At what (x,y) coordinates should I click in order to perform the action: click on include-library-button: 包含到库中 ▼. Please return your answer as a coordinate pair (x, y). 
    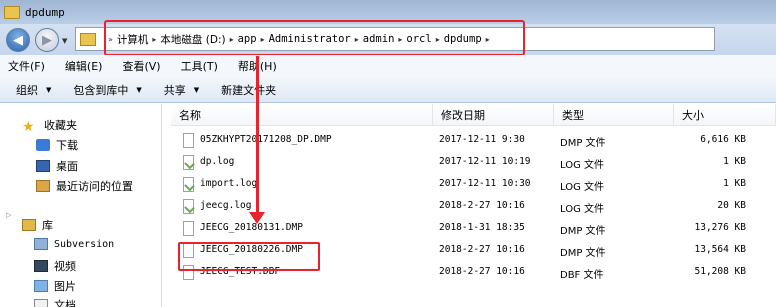
    Looking at the image, I should click on (107, 90).